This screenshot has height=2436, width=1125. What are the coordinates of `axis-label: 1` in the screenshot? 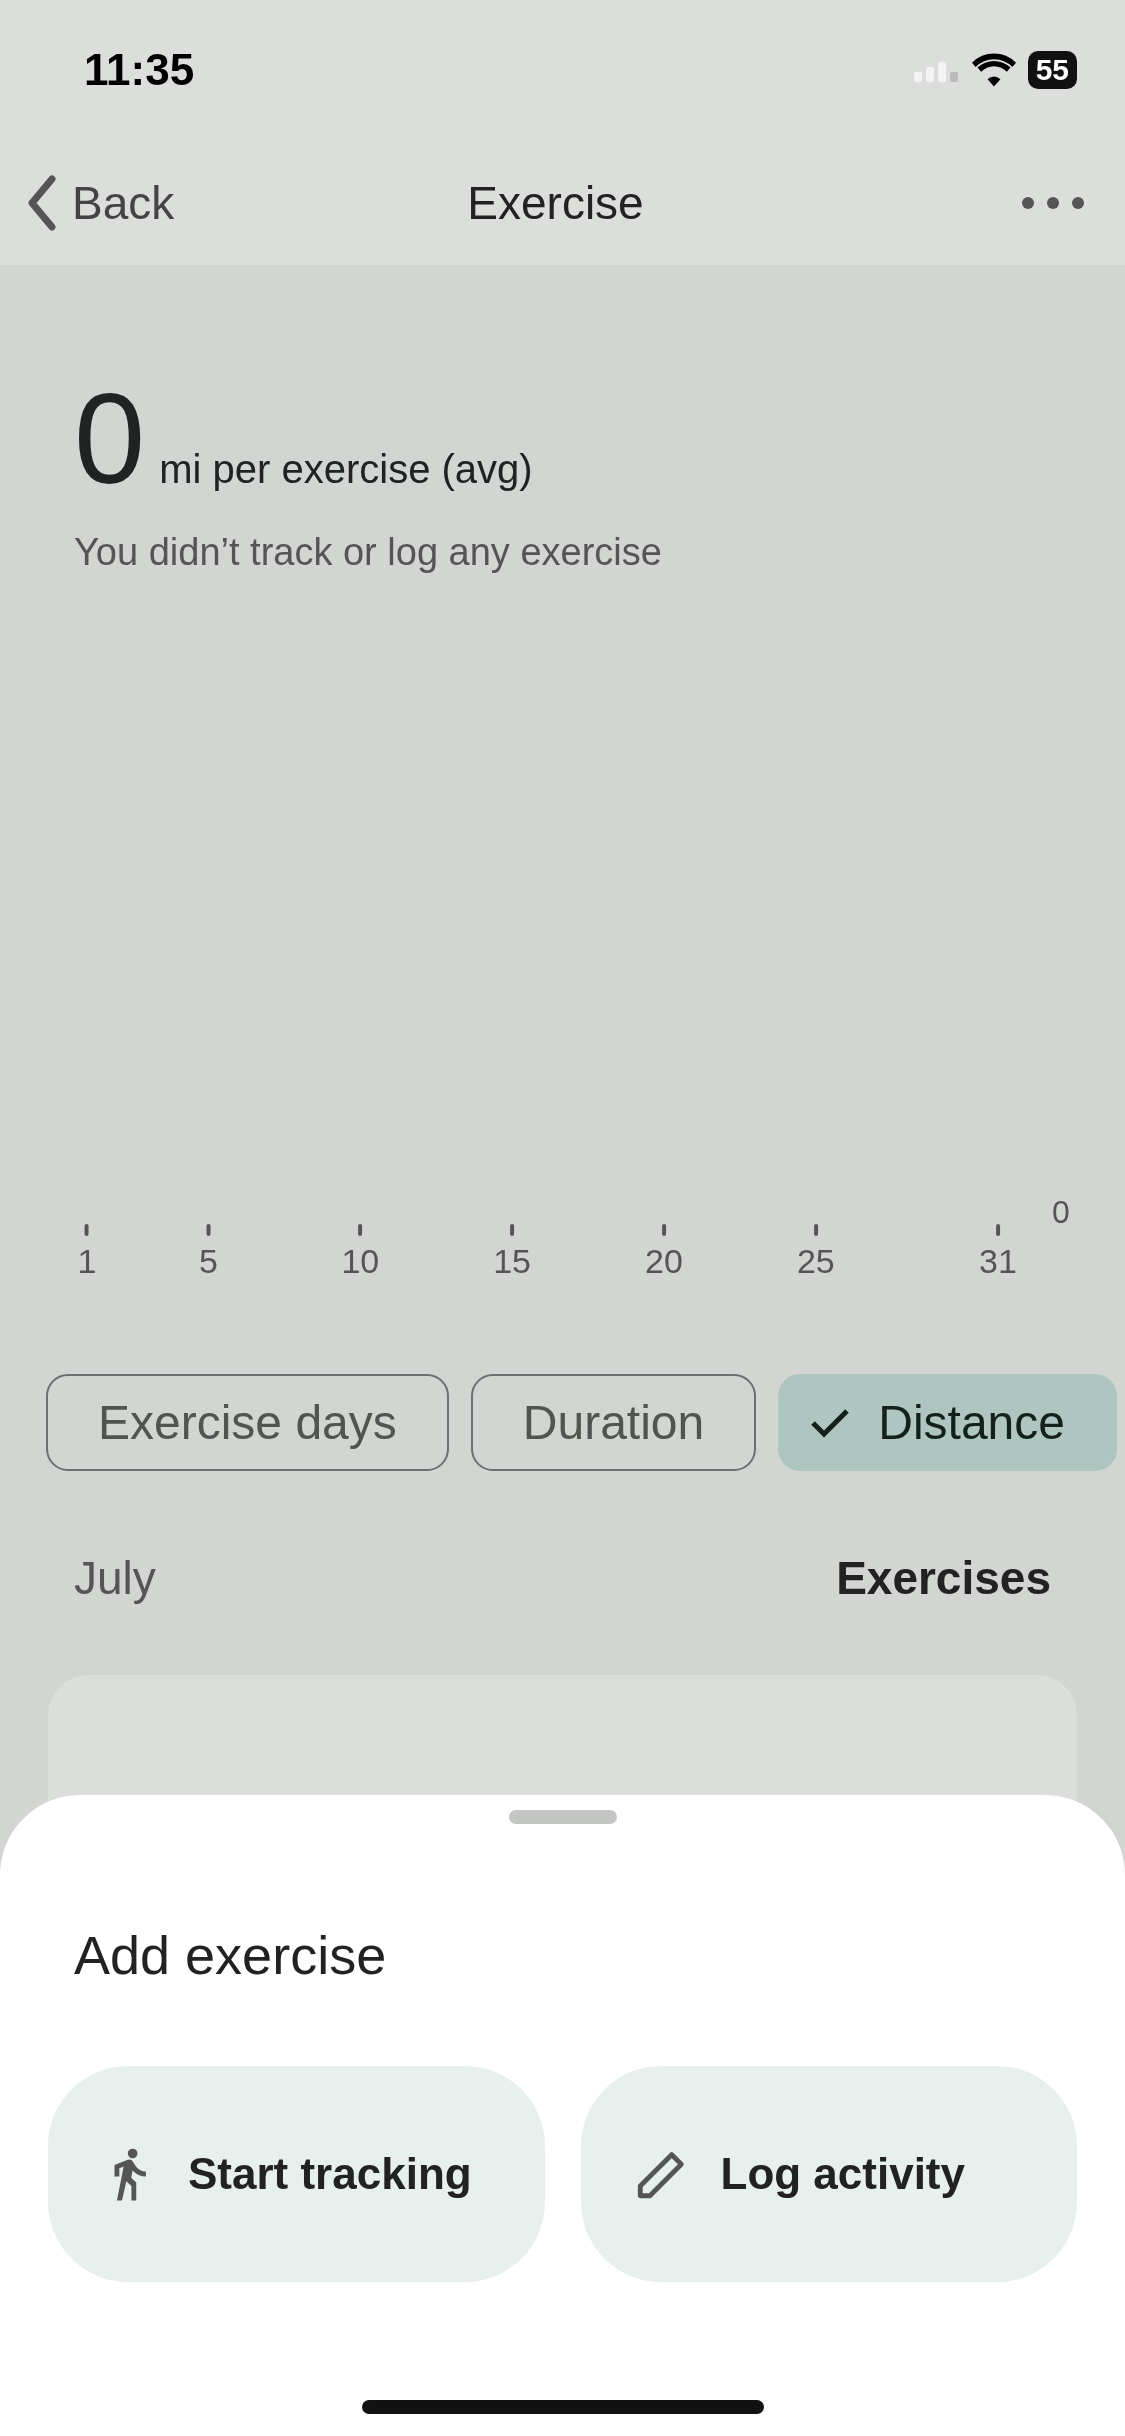 It's located at (87, 1261).